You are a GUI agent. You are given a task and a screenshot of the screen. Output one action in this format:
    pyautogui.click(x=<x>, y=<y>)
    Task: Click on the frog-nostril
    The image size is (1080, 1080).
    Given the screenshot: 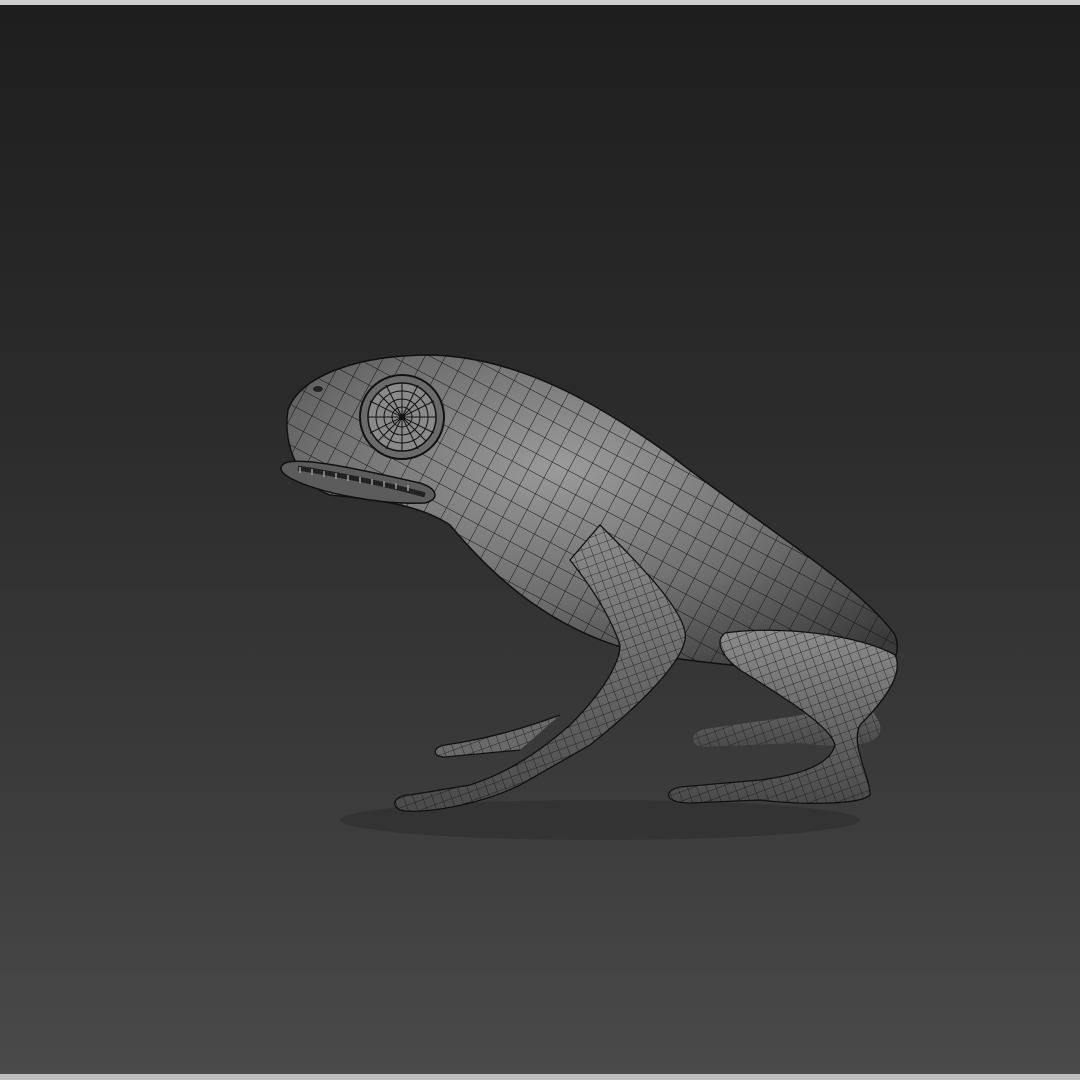 What is the action you would take?
    pyautogui.click(x=318, y=389)
    